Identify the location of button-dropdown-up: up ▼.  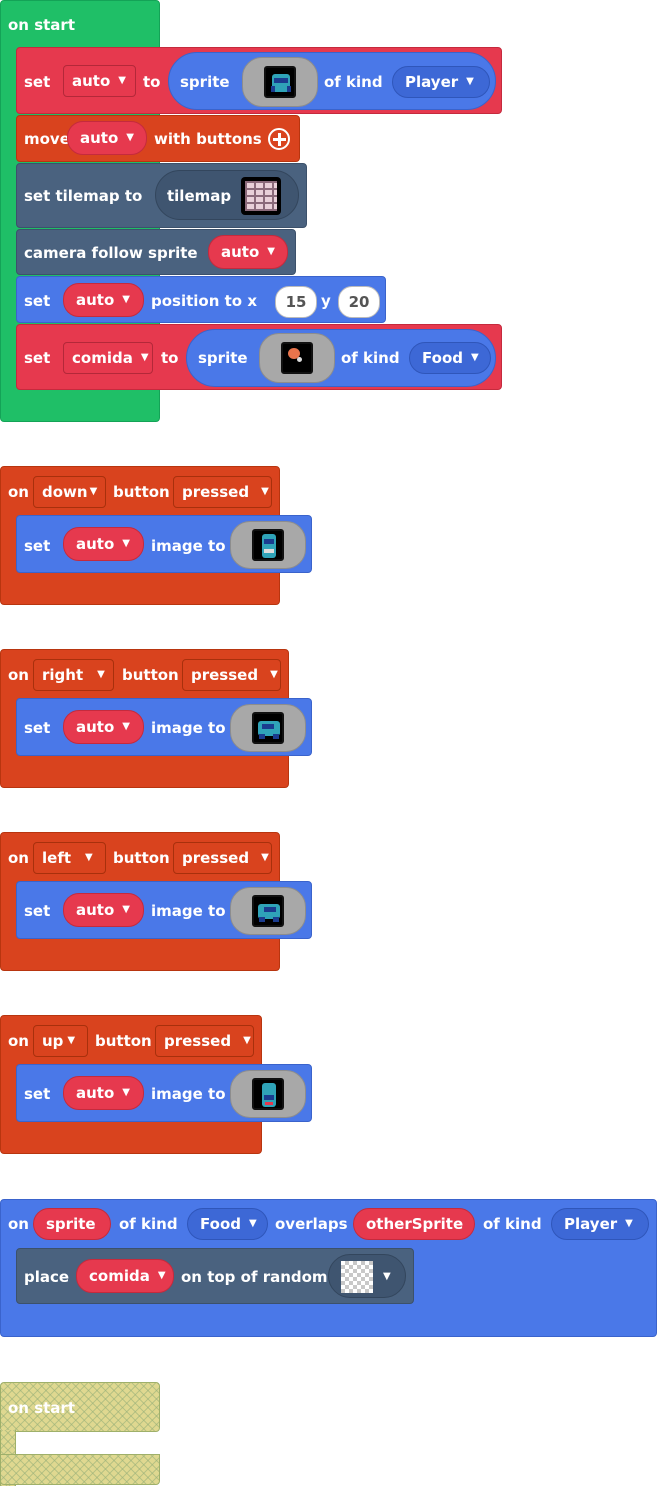
(60, 1041).